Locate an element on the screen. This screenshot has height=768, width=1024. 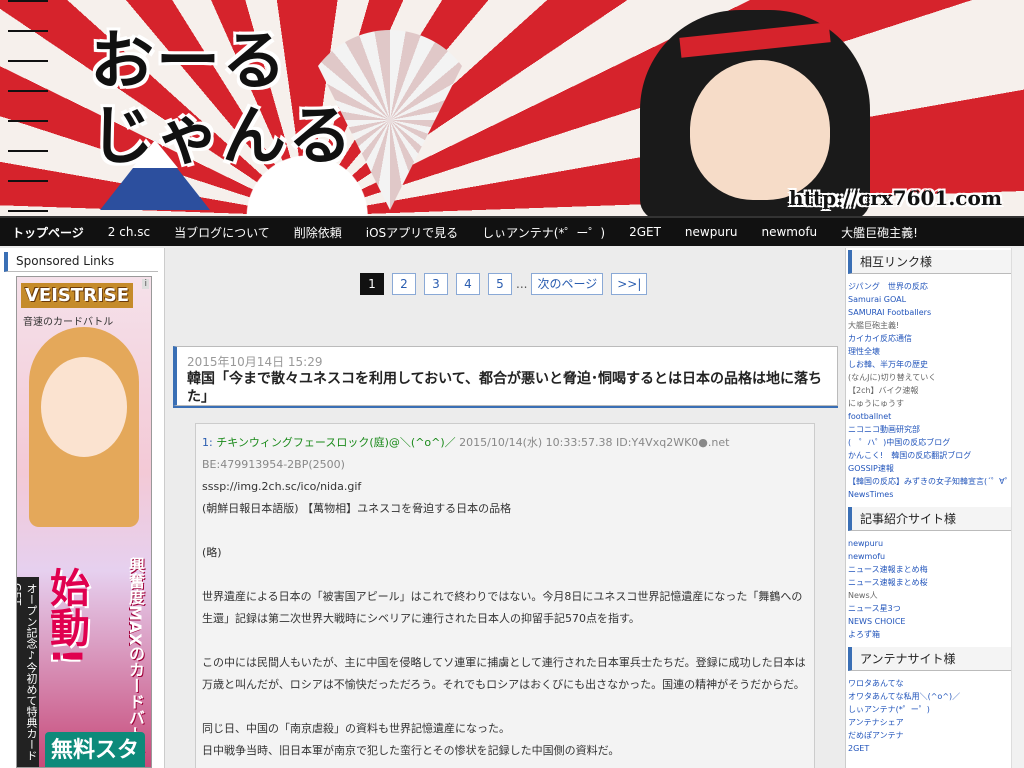
sidebar-link: (なんJに)切り替えていく is located at coordinates (929, 377).